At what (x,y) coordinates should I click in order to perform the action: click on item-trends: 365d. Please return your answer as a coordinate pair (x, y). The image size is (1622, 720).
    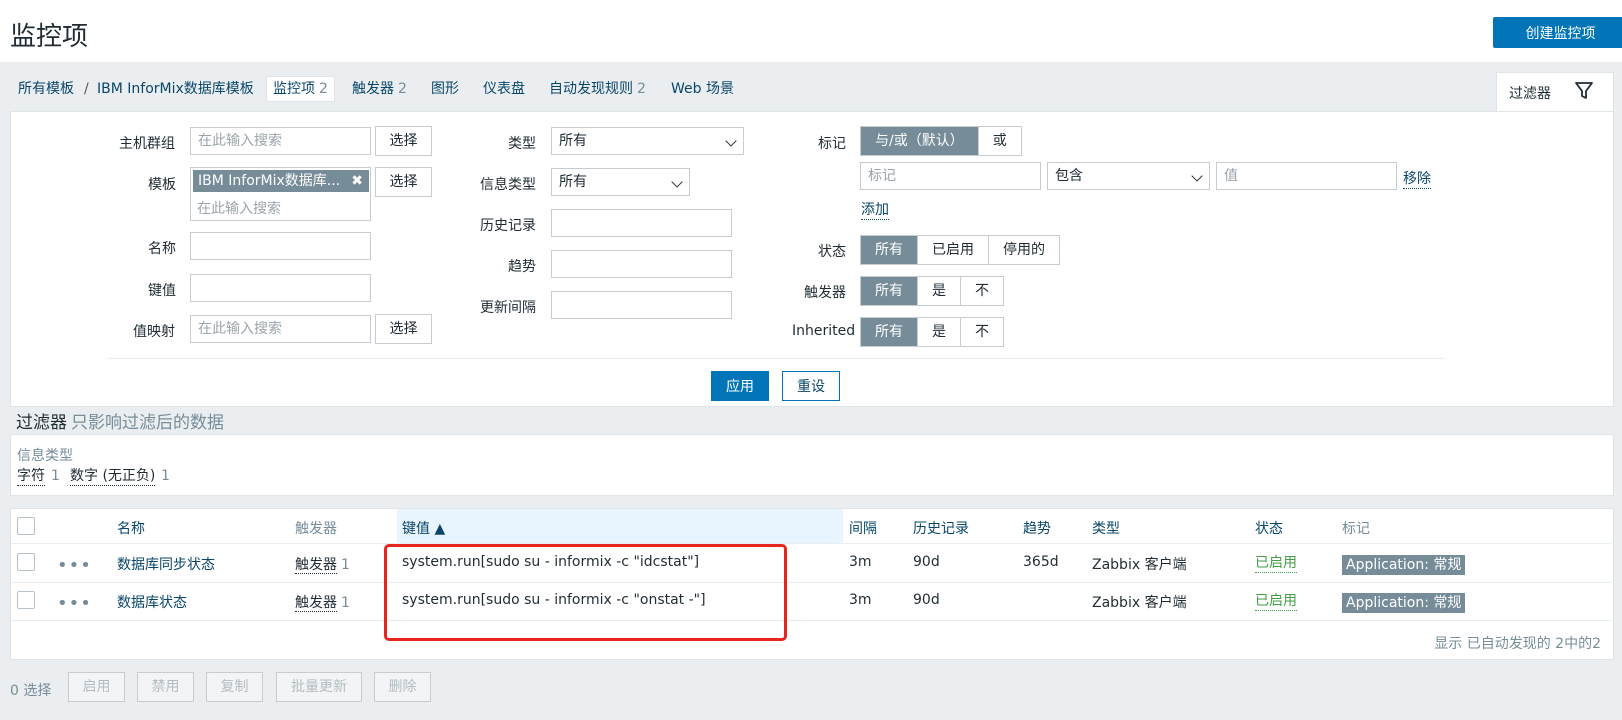
    Looking at the image, I should click on (1041, 562).